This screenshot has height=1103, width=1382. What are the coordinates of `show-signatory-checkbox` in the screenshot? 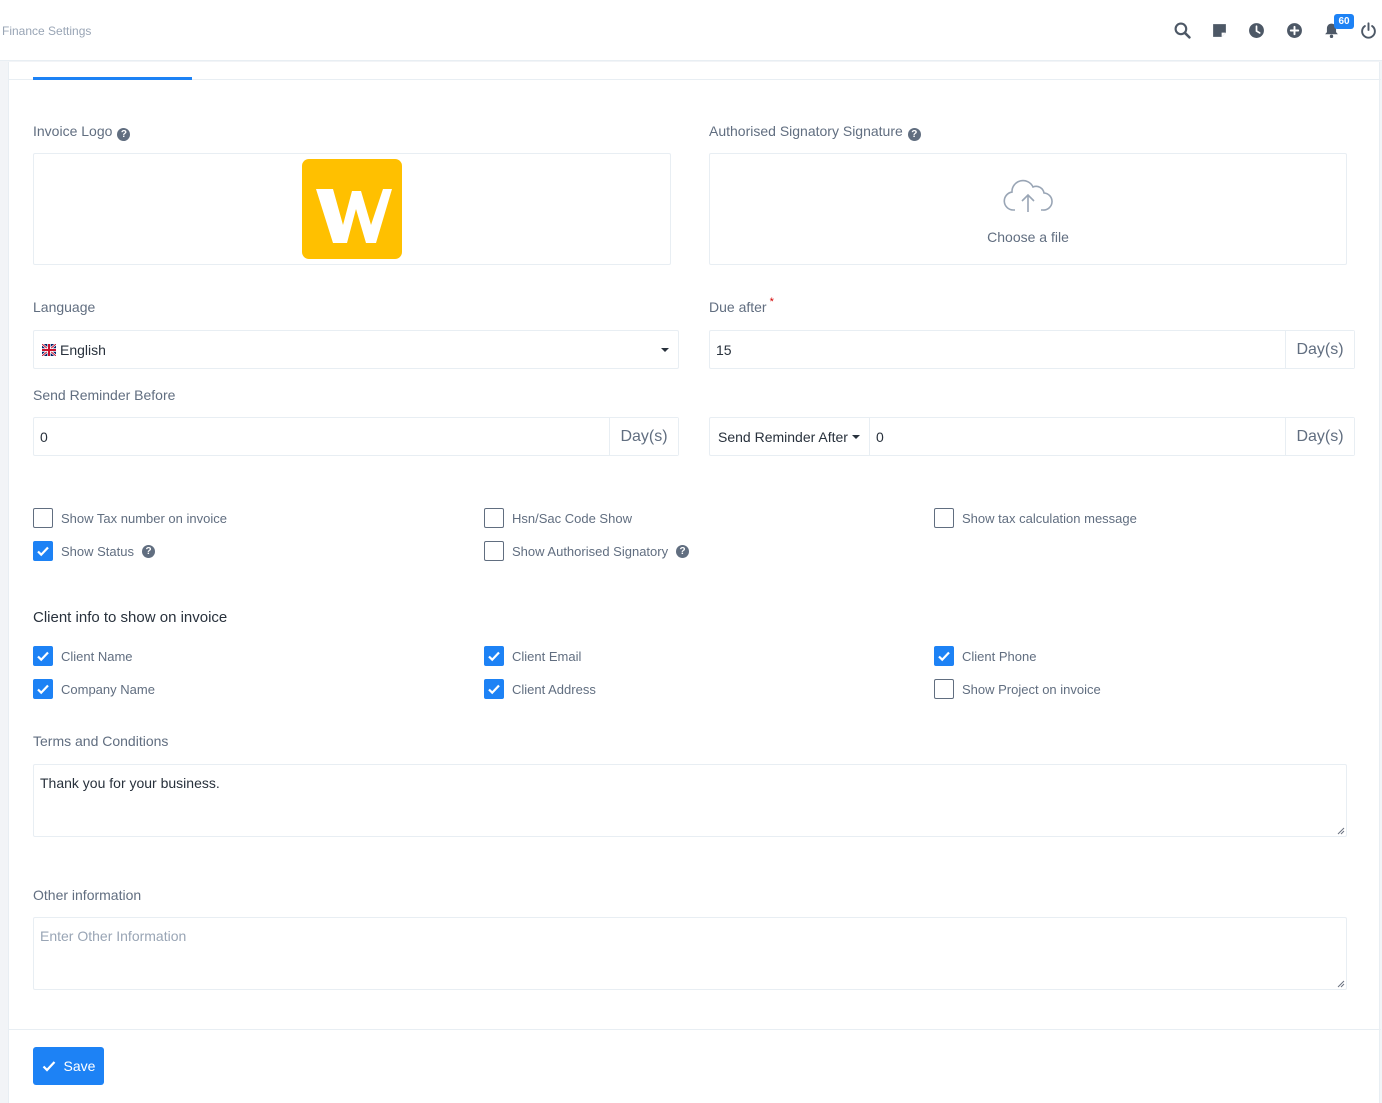 It's located at (494, 551).